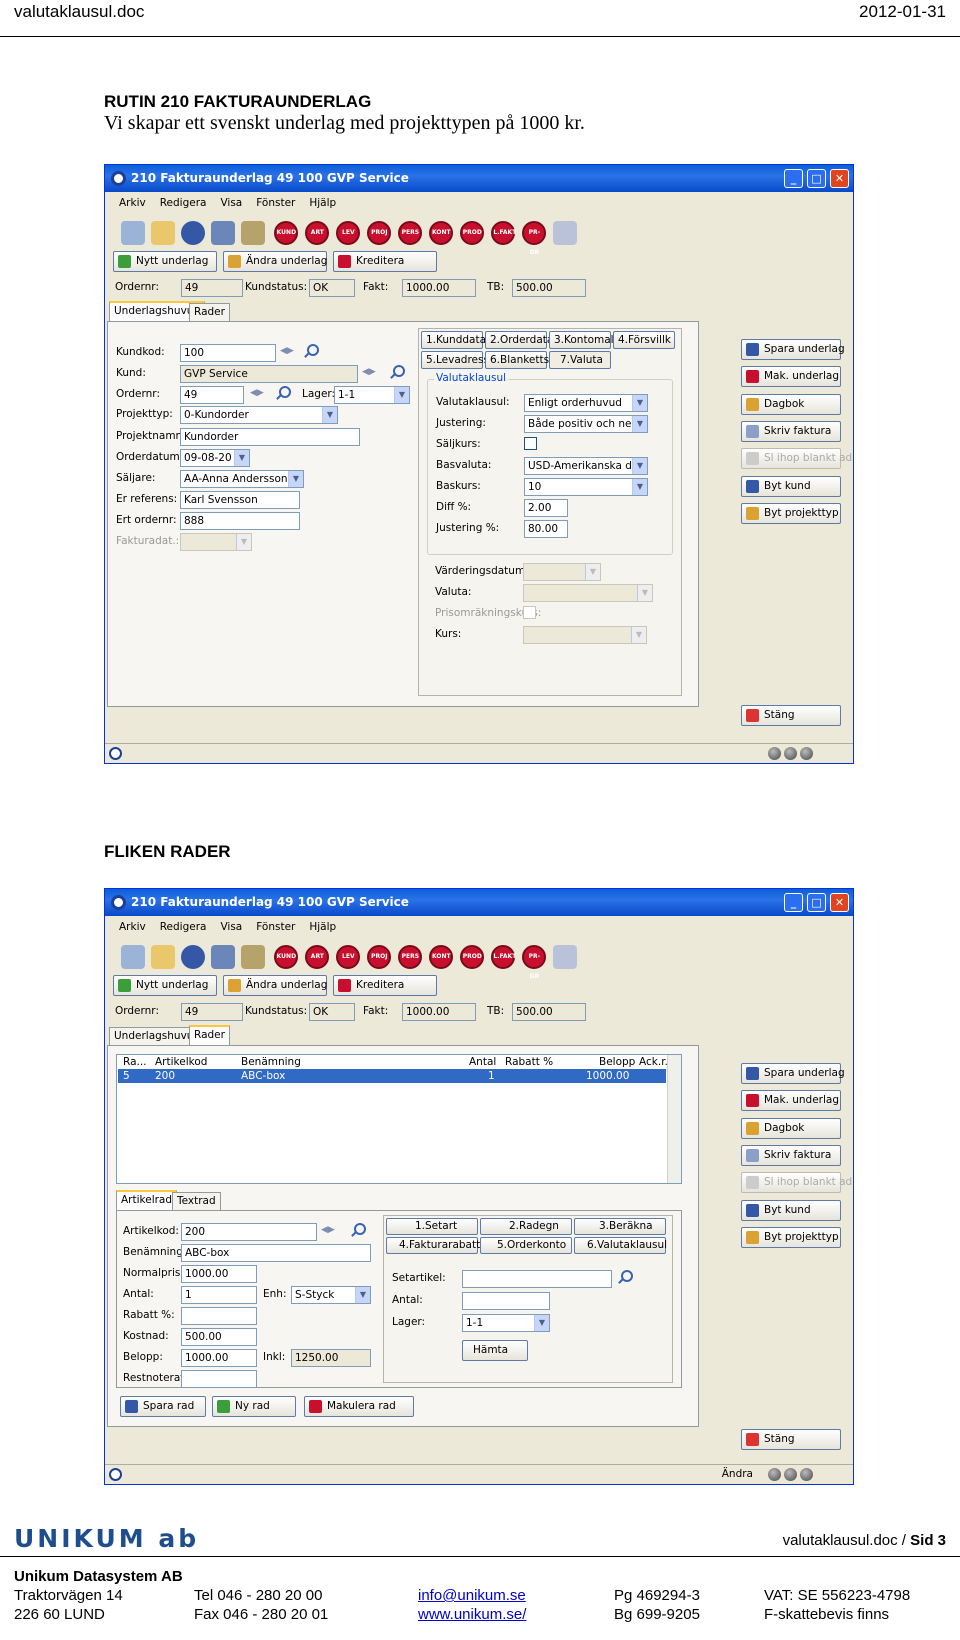  I want to click on radegn-button: 2.Radegn, so click(526, 1226).